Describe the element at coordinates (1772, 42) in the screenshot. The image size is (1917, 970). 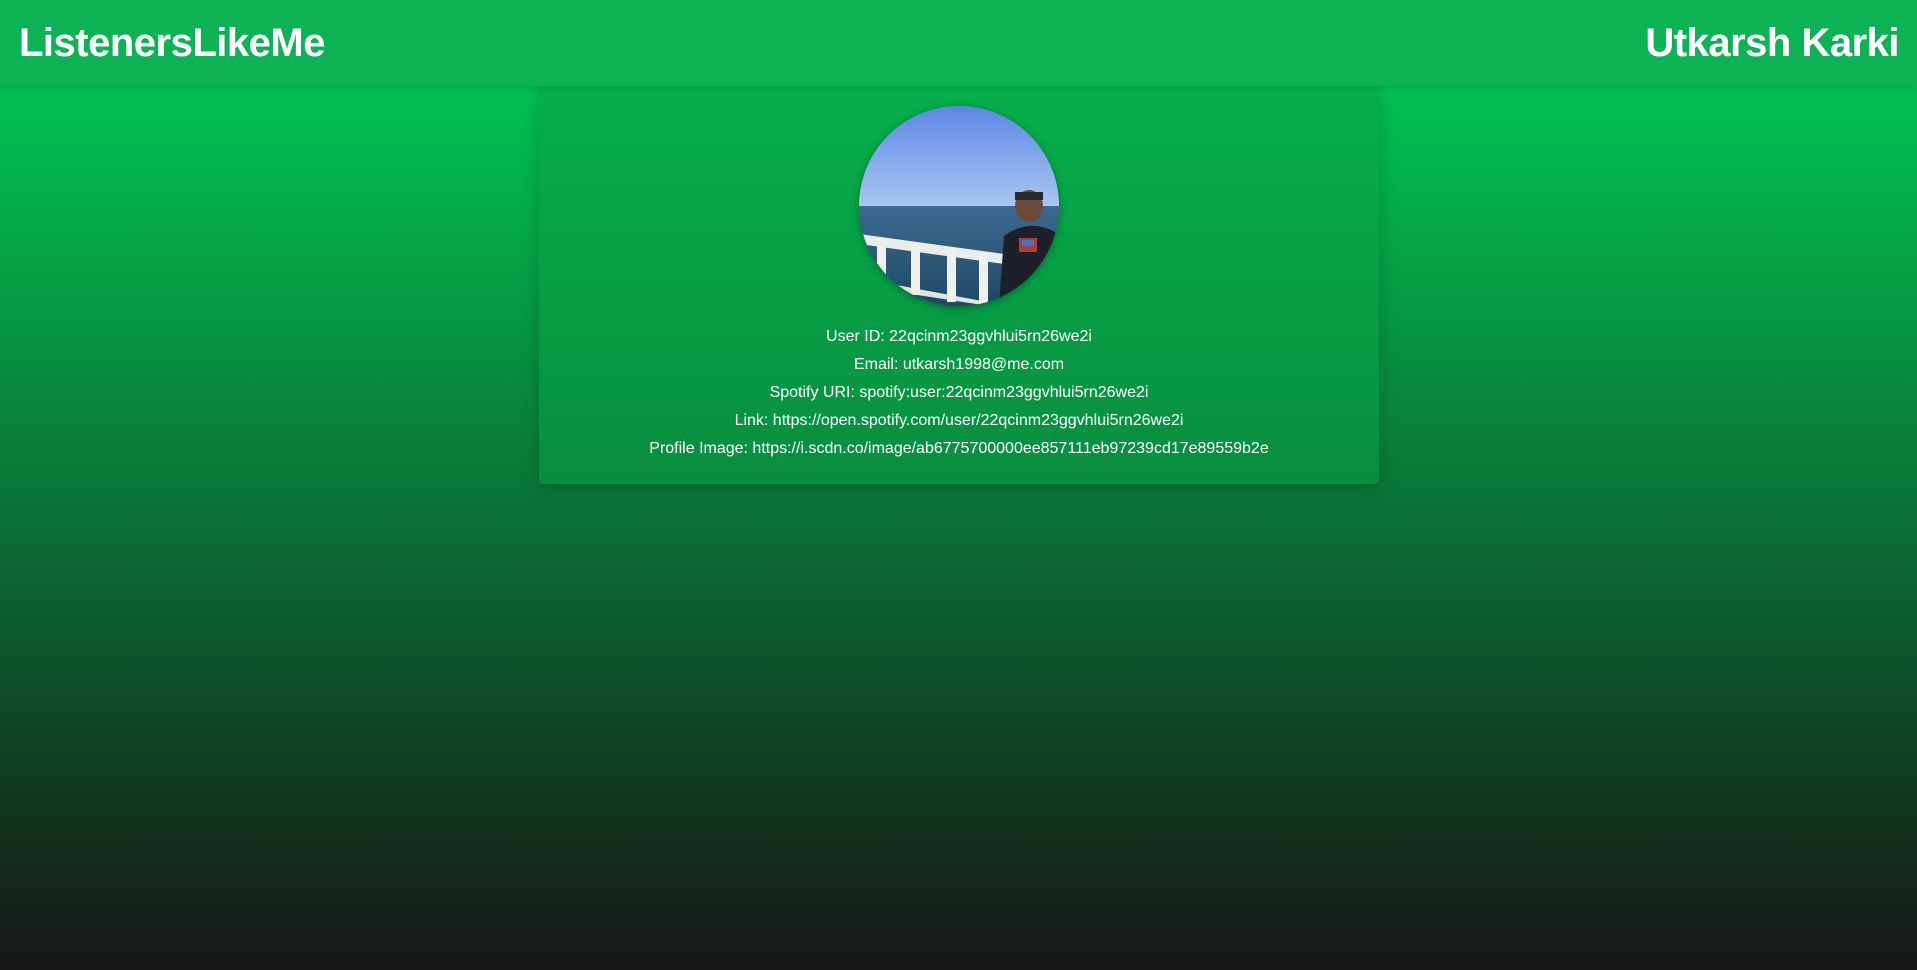
I see `user-name: Utkarsh Karki` at that location.